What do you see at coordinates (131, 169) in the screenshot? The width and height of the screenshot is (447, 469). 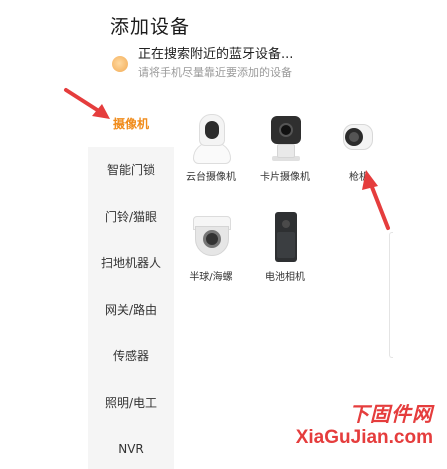 I see `sidebar-item-smart-lock: 智能门锁` at bounding box center [131, 169].